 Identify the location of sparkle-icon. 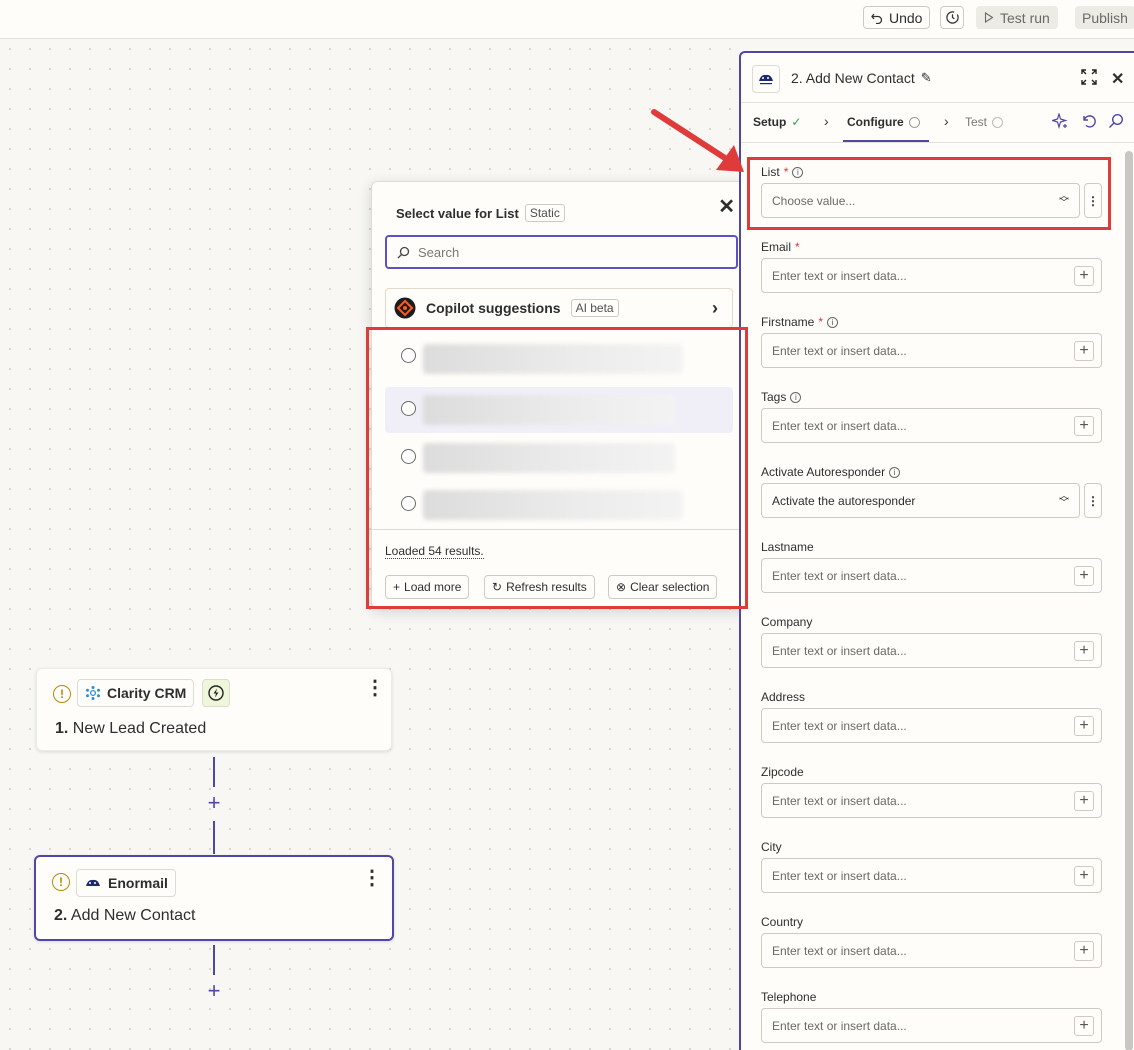
(1059, 122).